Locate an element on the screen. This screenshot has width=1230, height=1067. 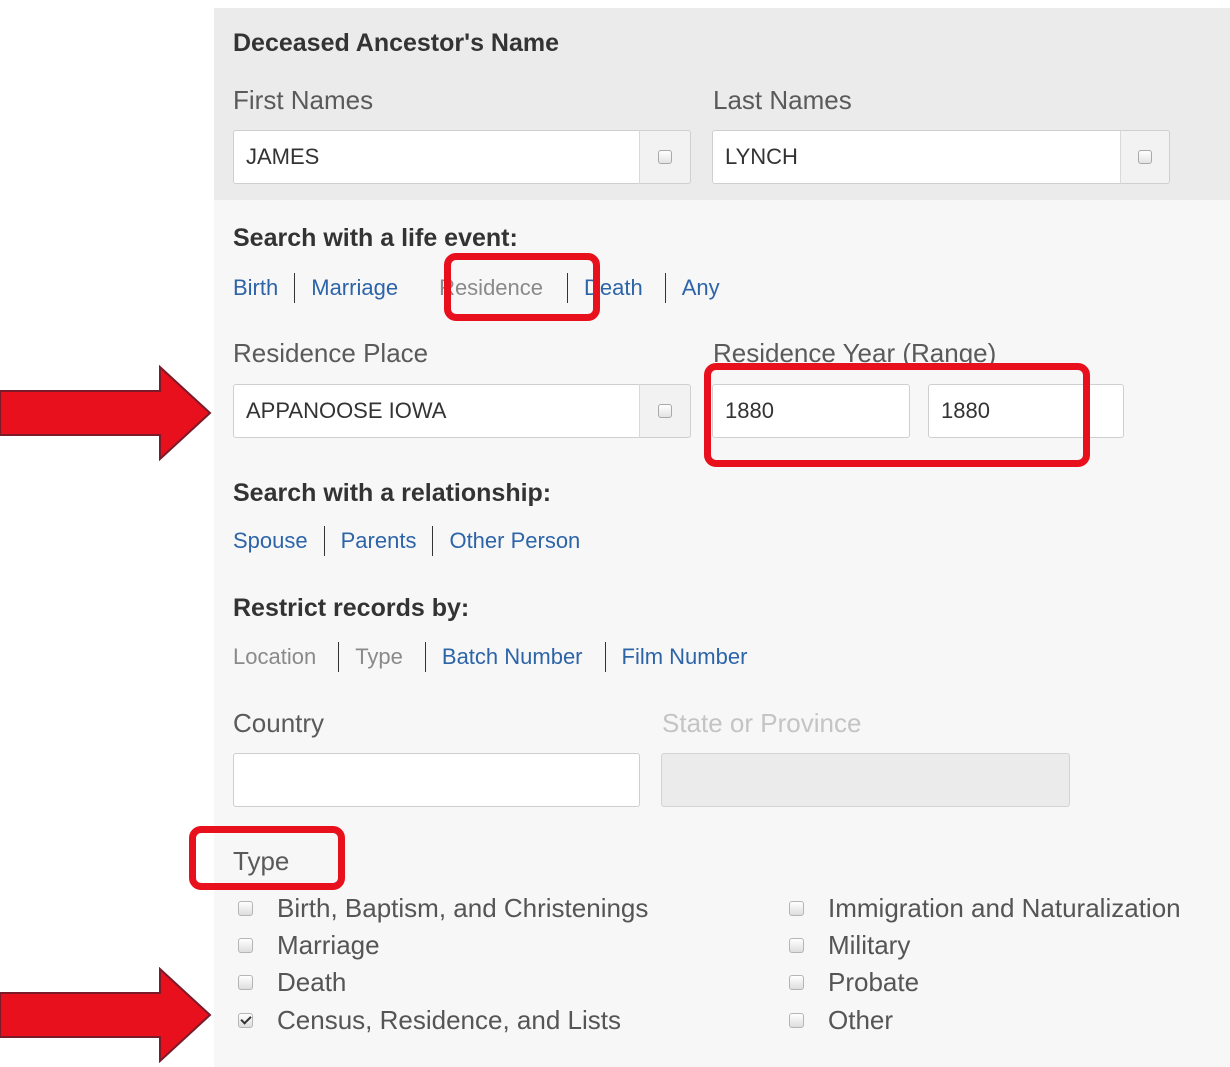
last-names-exact-checkbox is located at coordinates (1145, 157).